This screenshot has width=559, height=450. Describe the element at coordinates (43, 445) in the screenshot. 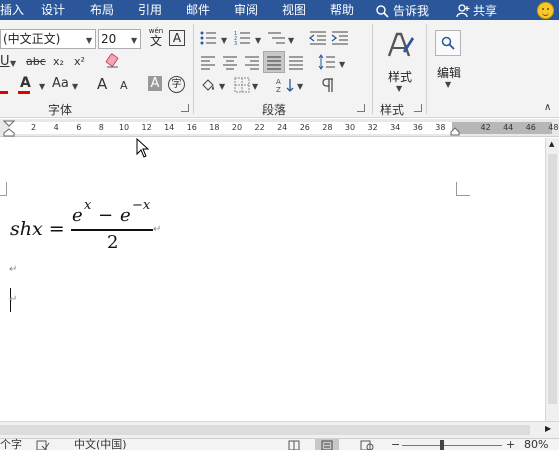

I see `proofing-icon` at that location.